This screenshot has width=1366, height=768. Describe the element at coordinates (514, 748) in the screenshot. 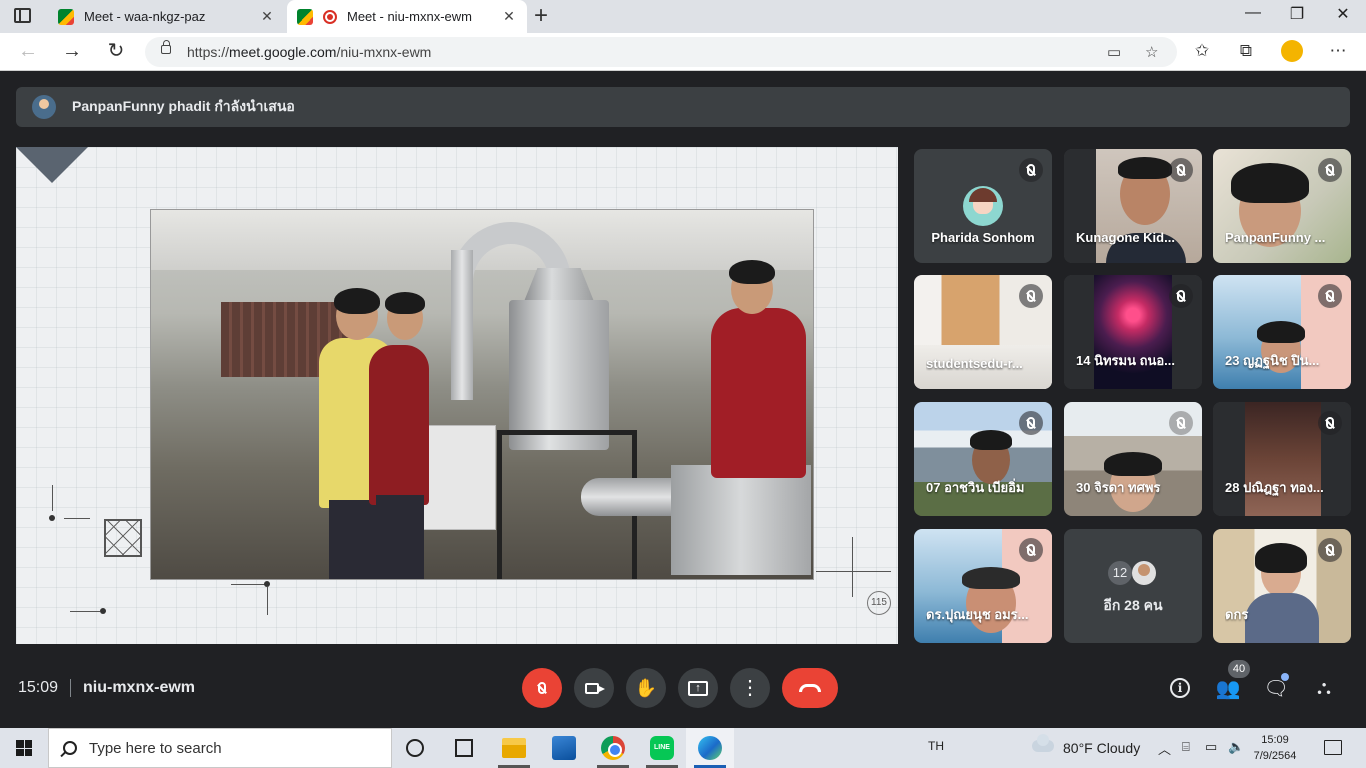

I see `file-explorer-icon` at that location.